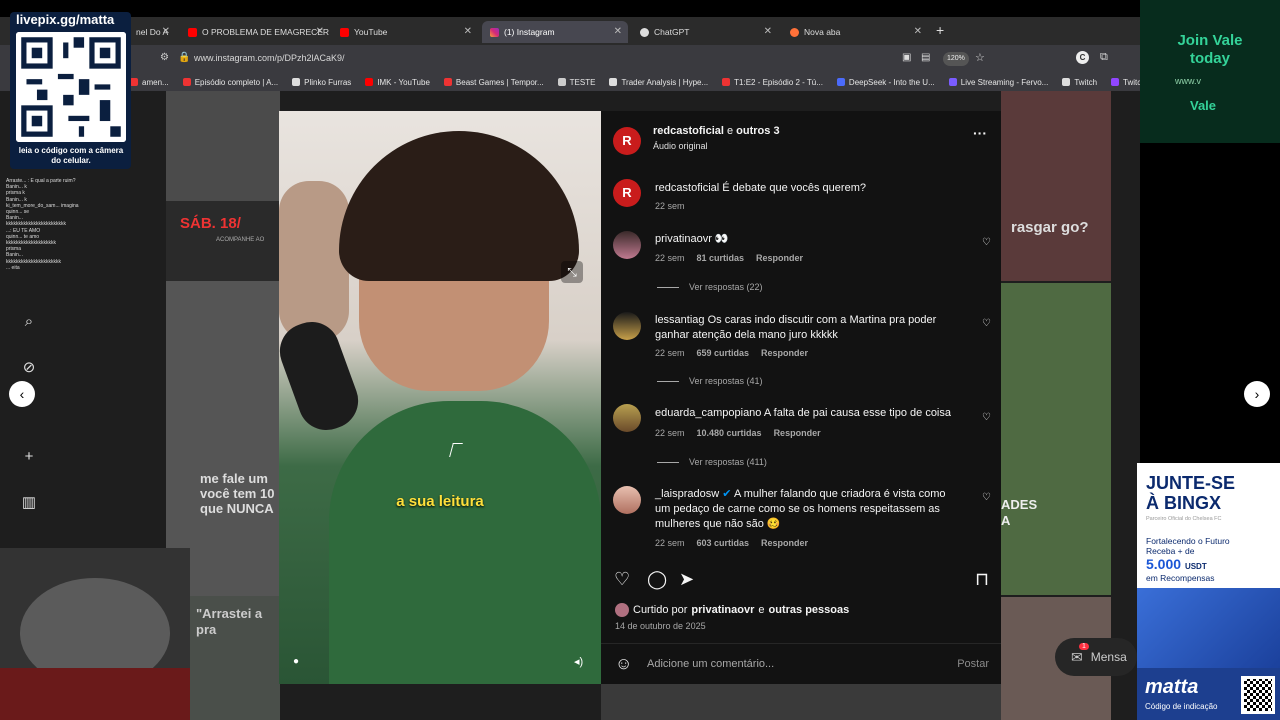 The height and width of the screenshot is (720, 1280). I want to click on lock-icon: 🔒, so click(184, 57).